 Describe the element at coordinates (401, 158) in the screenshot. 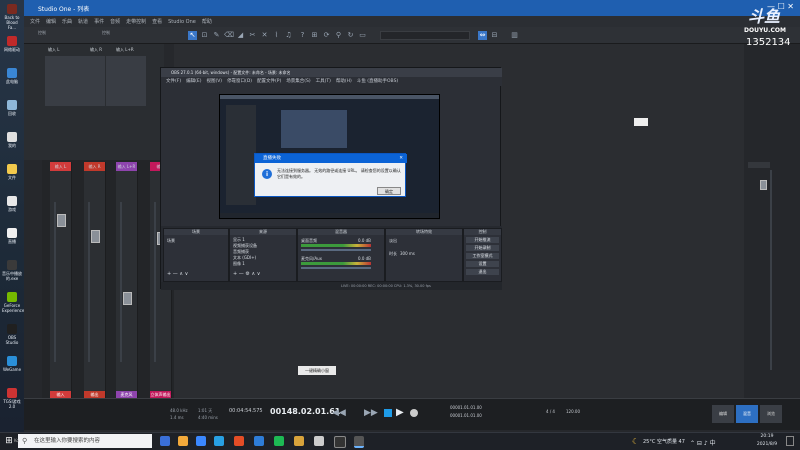

I see `close-icon: ✕` at that location.